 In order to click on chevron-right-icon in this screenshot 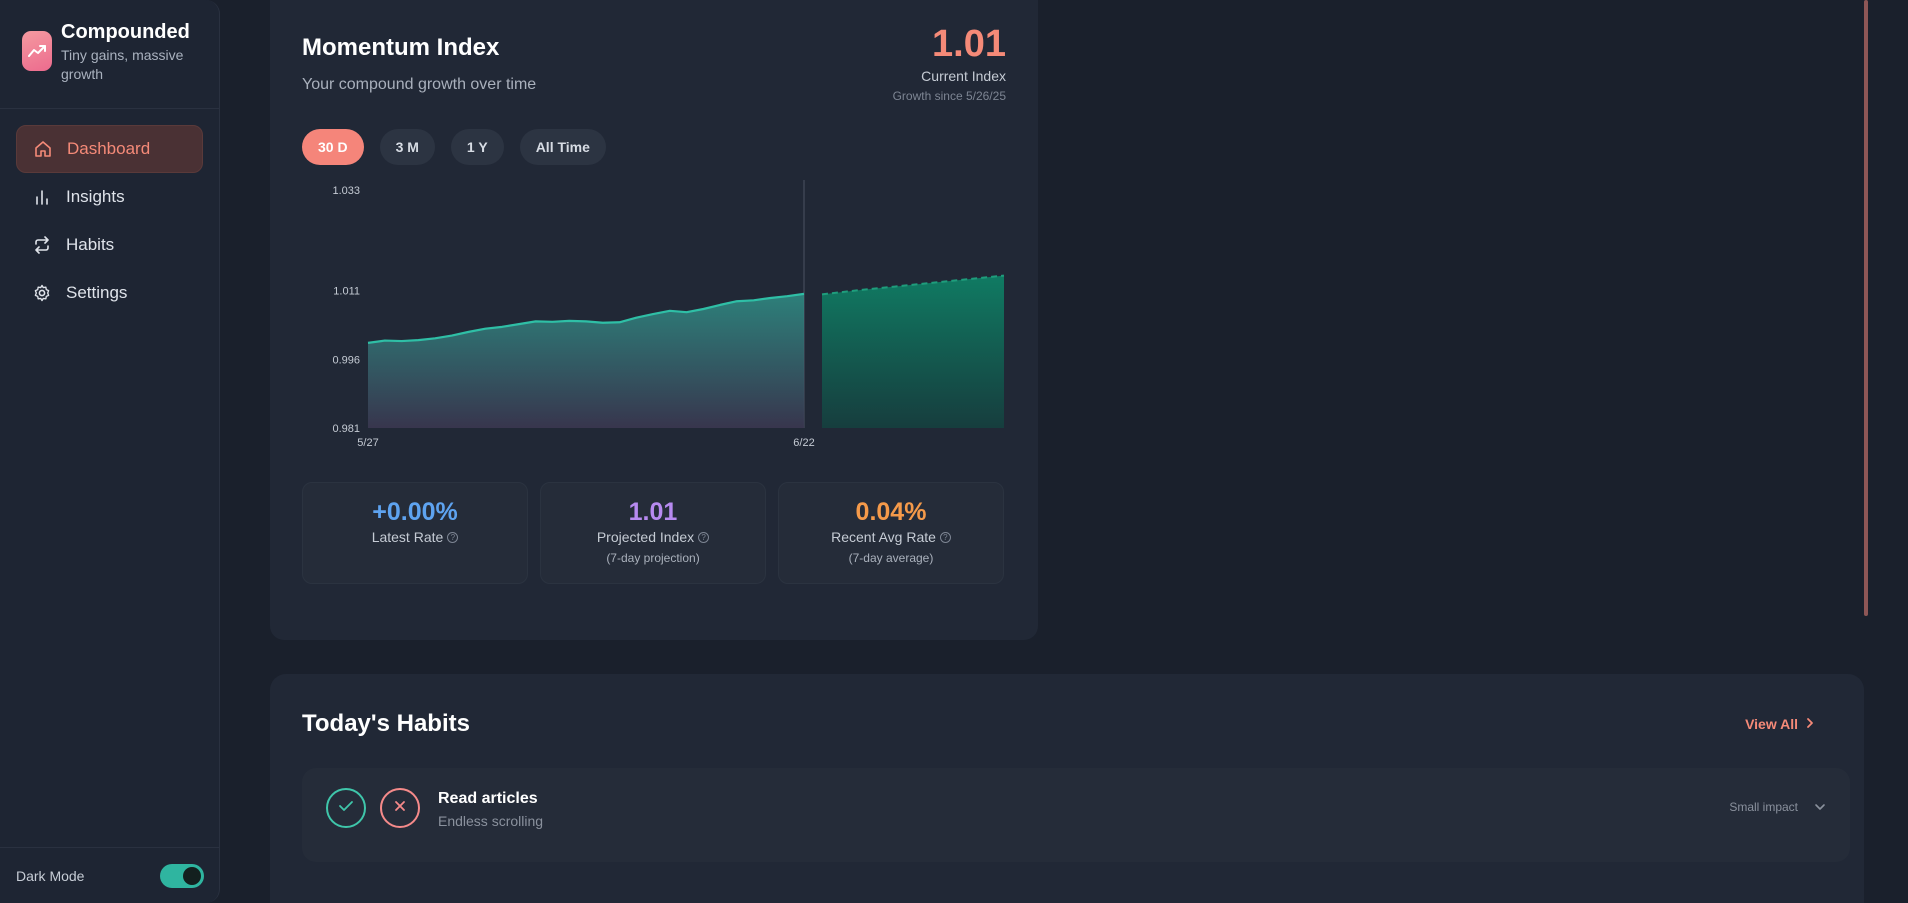, I will do `click(1810, 724)`.